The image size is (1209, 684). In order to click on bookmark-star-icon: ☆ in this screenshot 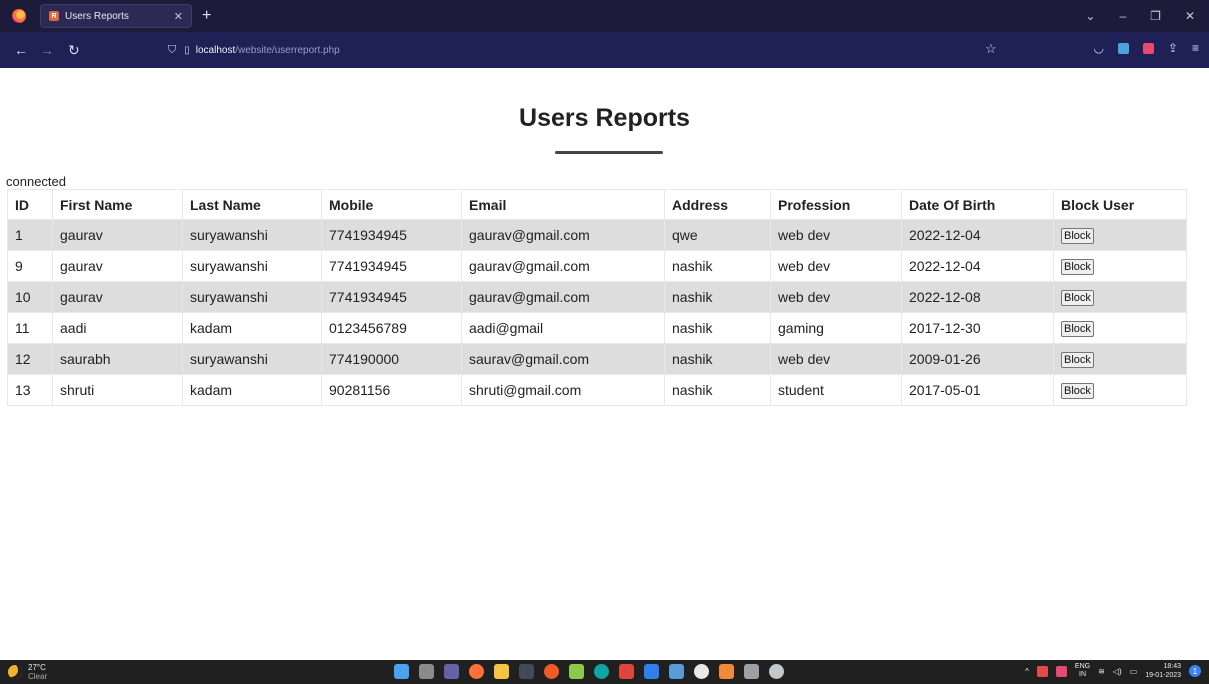, I will do `click(991, 49)`.